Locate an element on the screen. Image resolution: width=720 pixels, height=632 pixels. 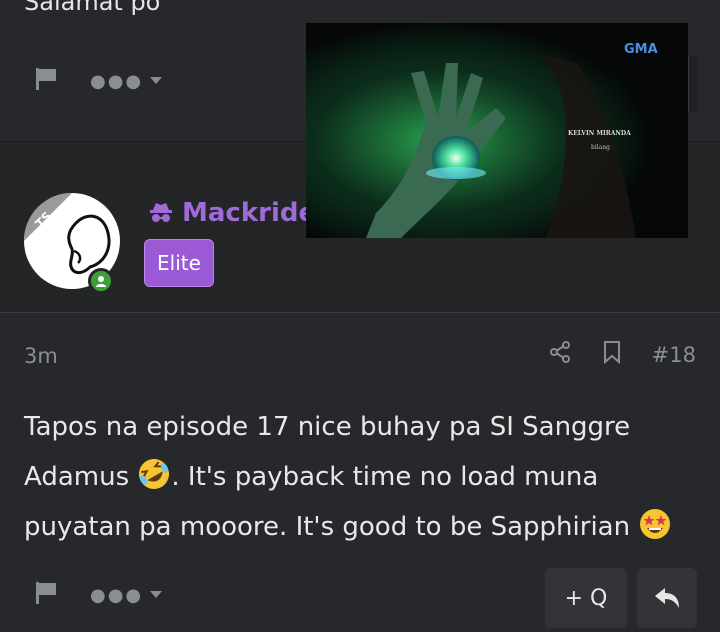
online-status-icon is located at coordinates (101, 281).